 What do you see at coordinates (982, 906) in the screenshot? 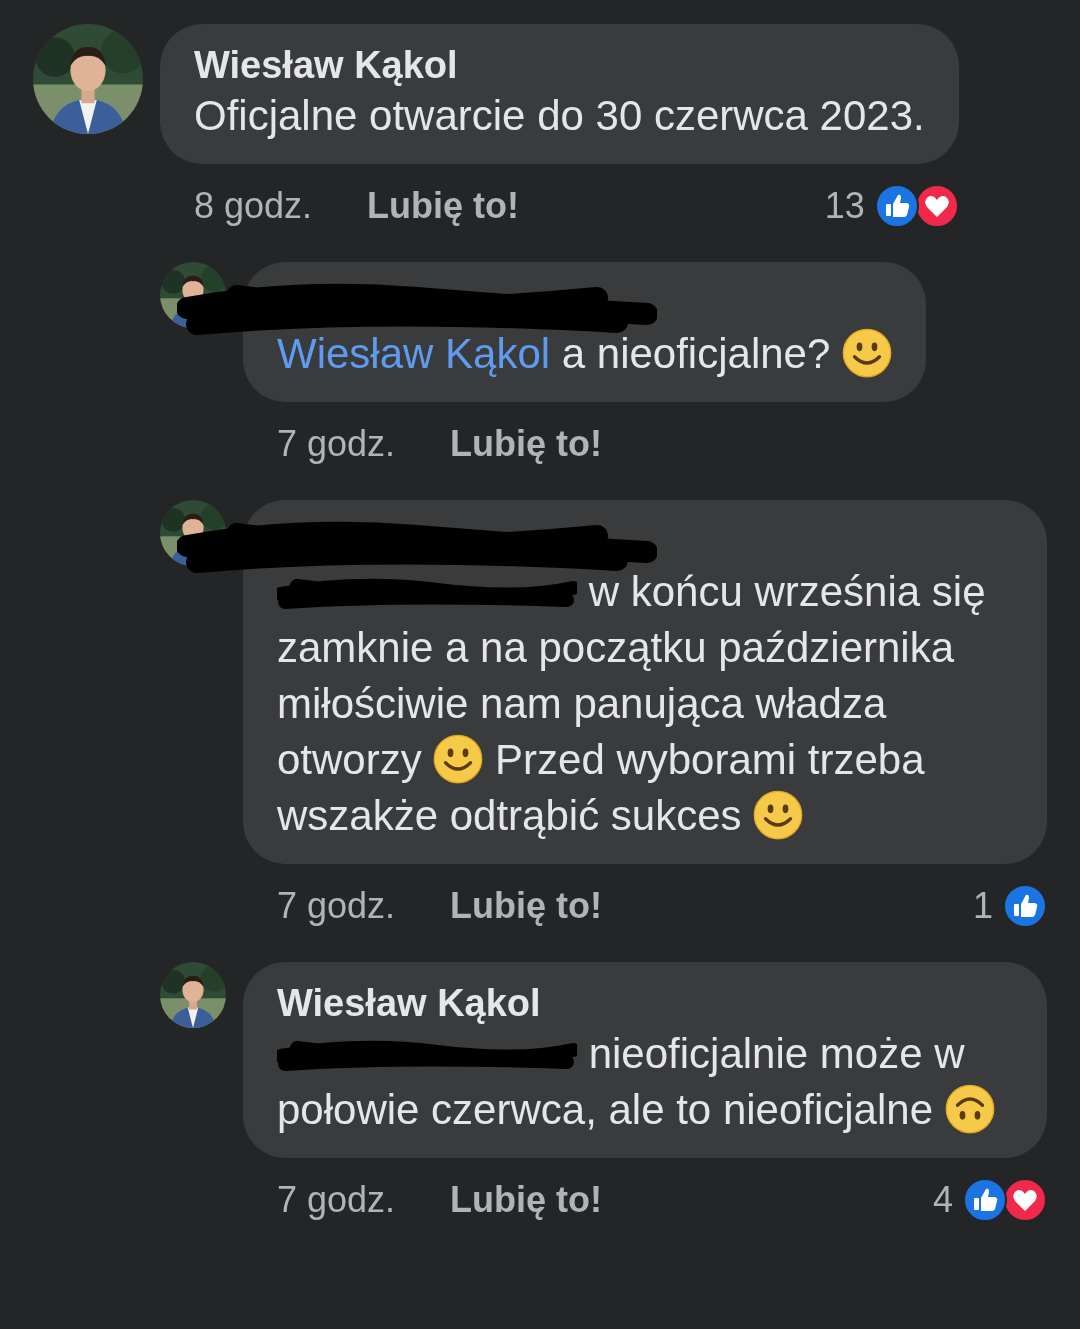
I see `reaction-count: 1` at bounding box center [982, 906].